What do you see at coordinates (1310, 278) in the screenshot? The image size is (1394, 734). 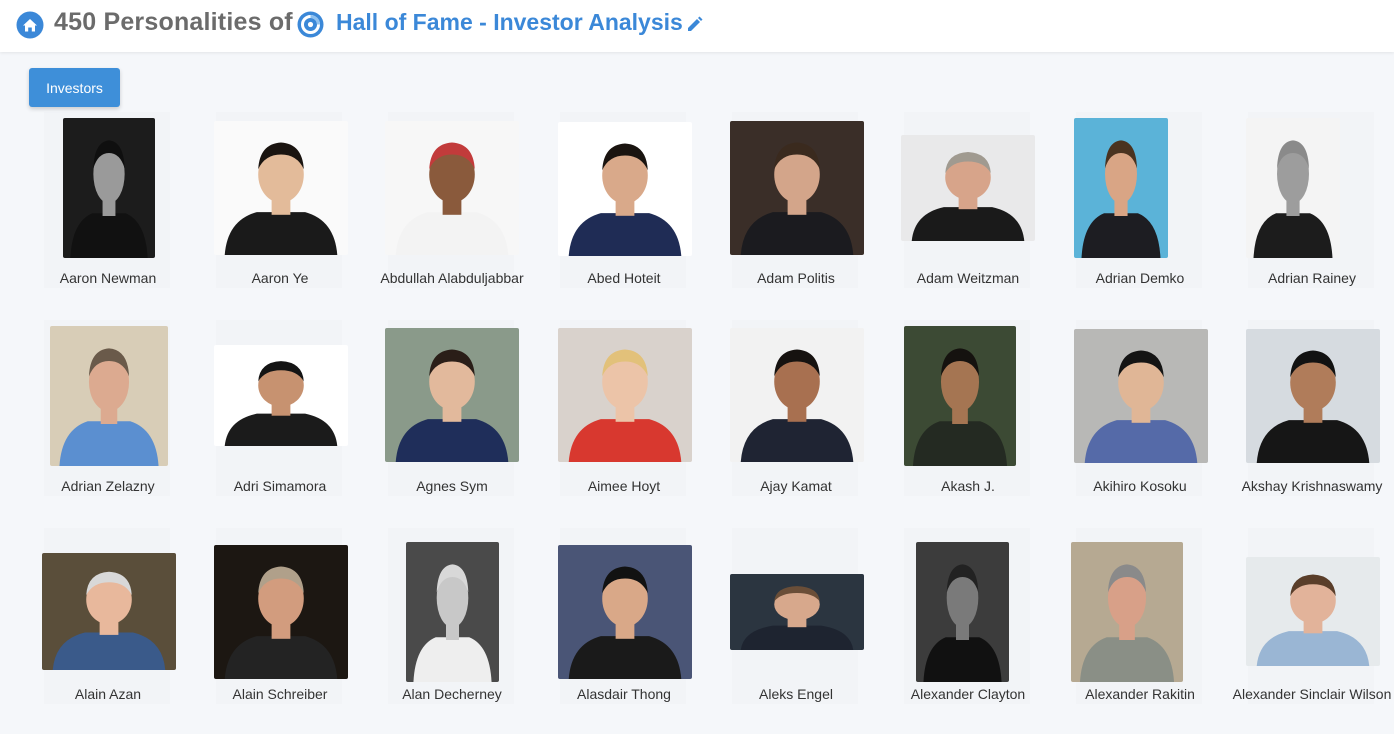 I see `personality-name: Adrian Rainey` at bounding box center [1310, 278].